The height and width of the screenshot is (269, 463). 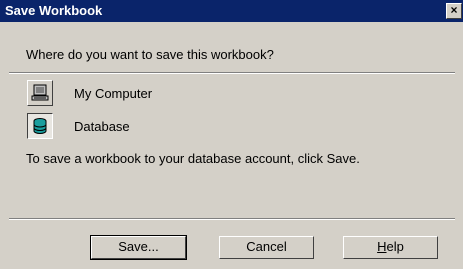 I want to click on cancel-button: Cancel, so click(x=266, y=247).